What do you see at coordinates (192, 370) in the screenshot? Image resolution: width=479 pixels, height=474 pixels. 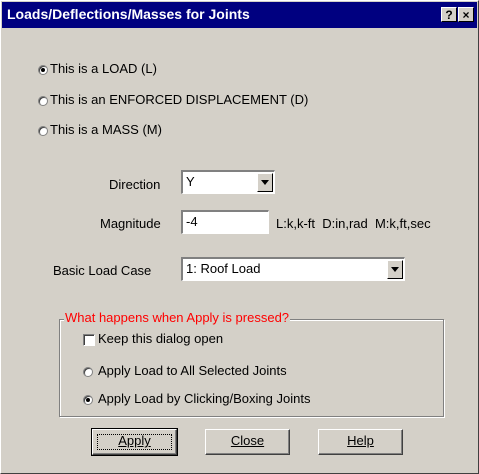 I see `apply-all-selected-label: Apply Load to All Selected Joints` at bounding box center [192, 370].